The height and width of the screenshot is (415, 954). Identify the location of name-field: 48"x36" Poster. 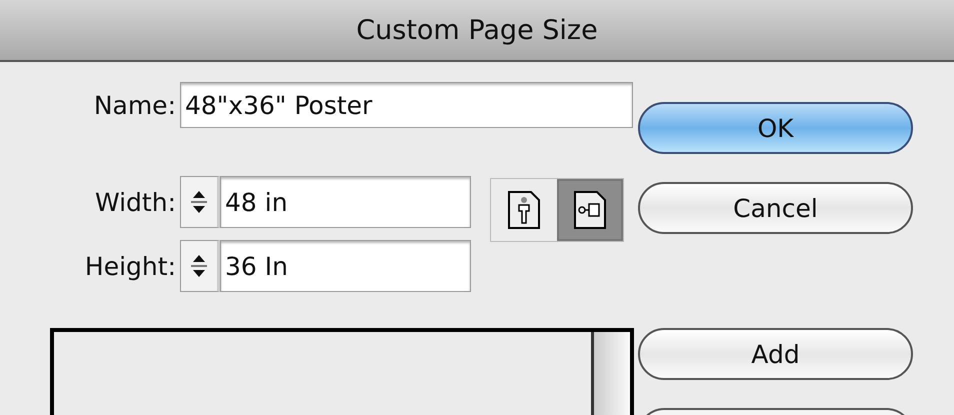
(406, 105).